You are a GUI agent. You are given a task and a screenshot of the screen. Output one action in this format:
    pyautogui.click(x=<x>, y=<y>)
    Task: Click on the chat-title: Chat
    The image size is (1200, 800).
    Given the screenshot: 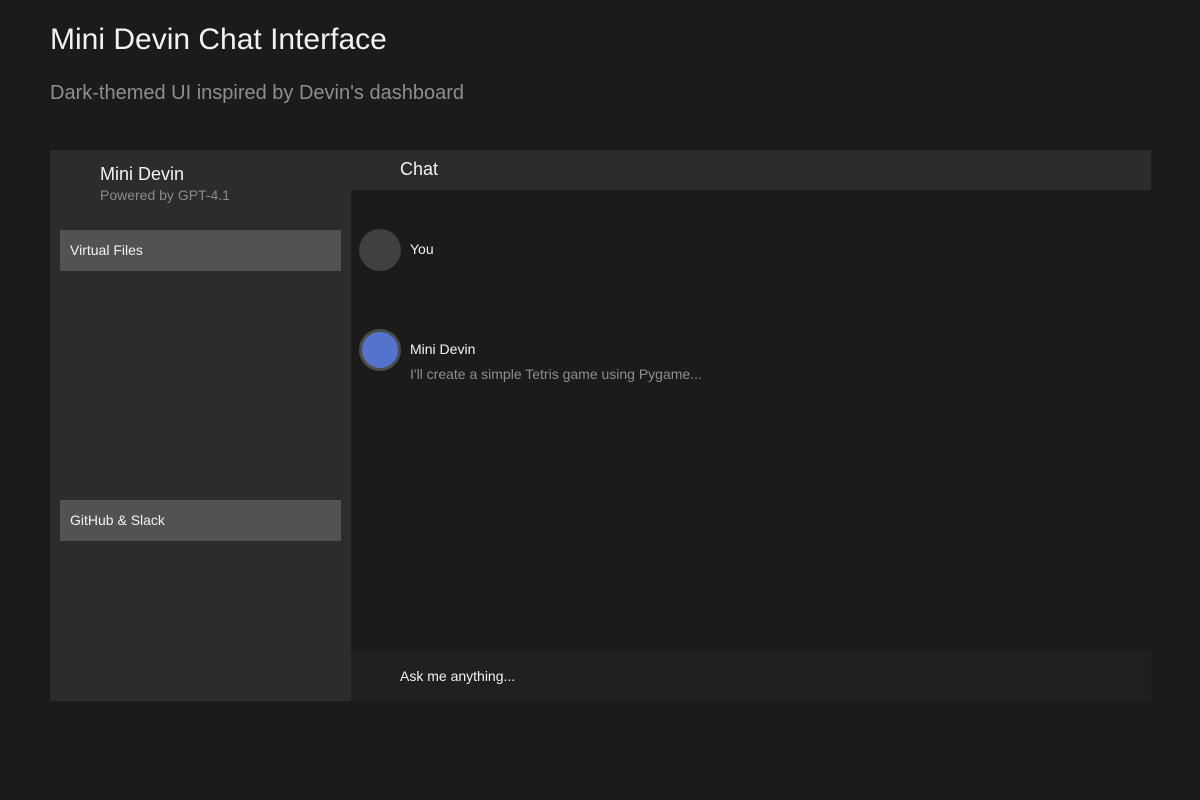 What is the action you would take?
    pyautogui.click(x=419, y=169)
    